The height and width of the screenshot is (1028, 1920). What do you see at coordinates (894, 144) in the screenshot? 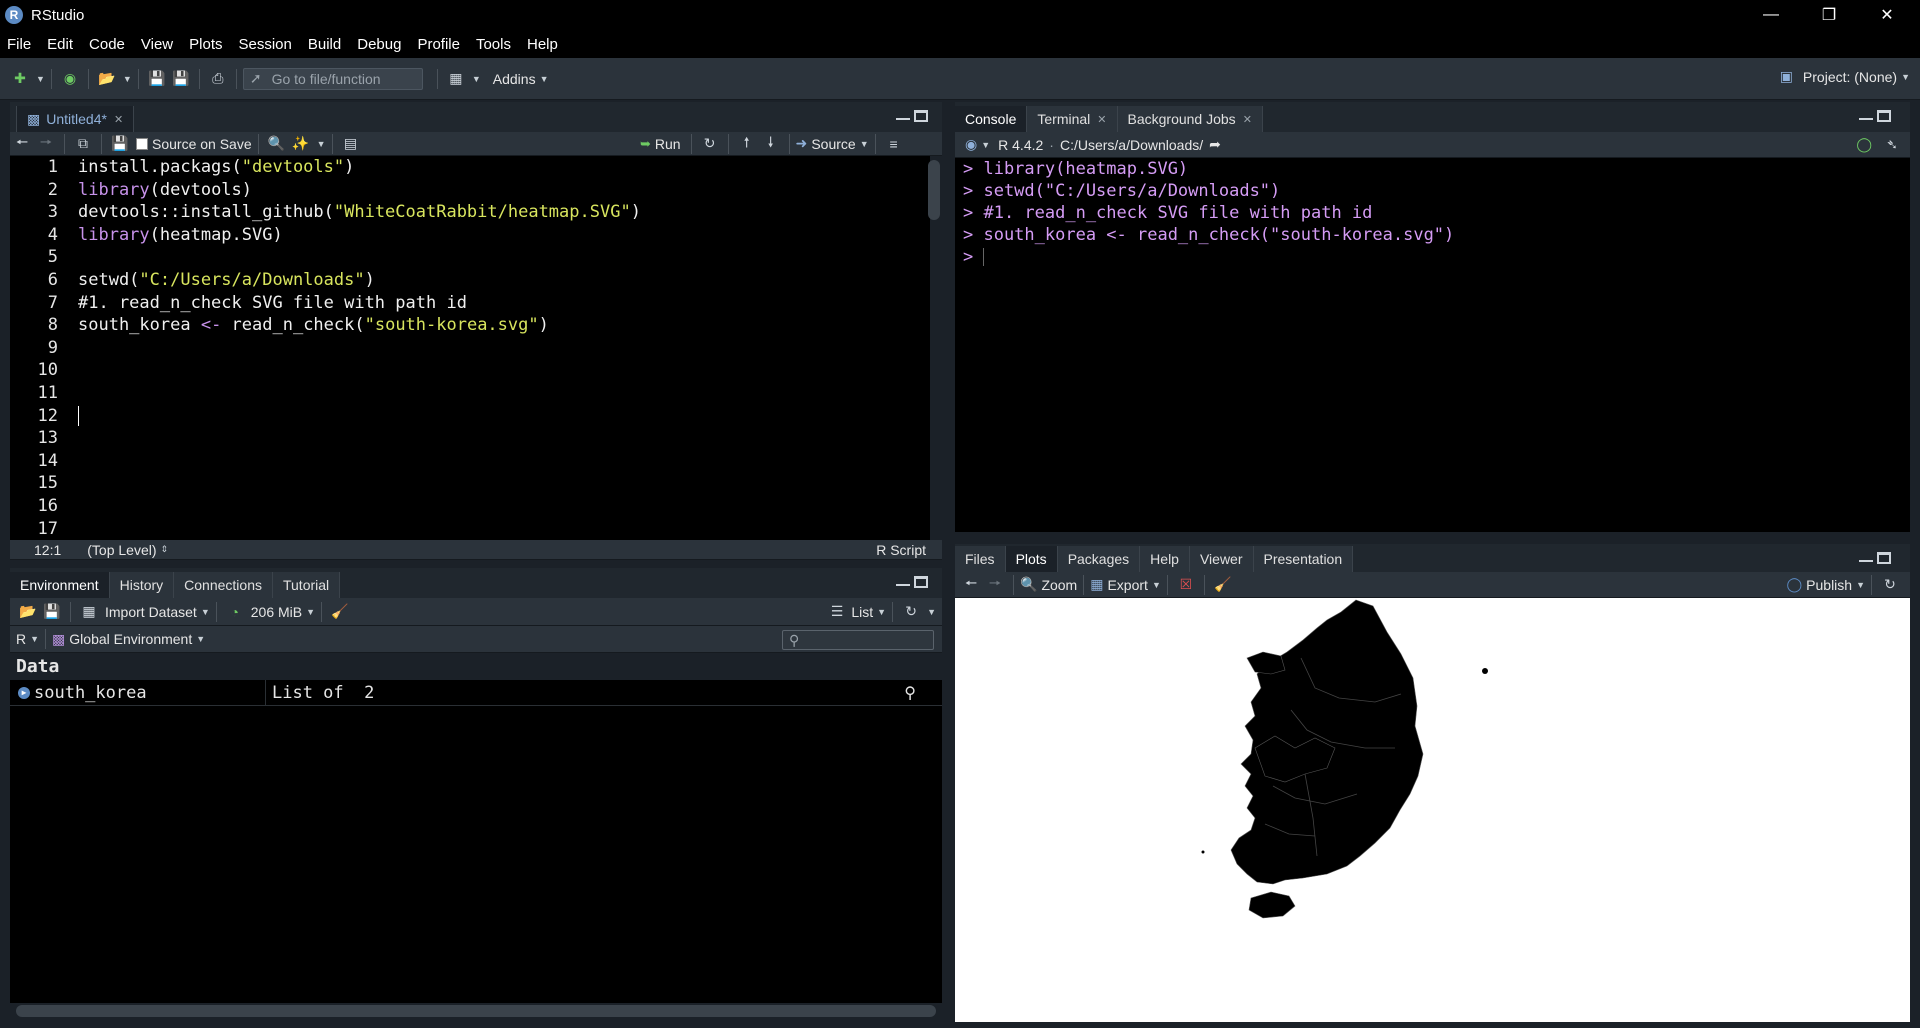
I see `outline-icon: ≡` at bounding box center [894, 144].